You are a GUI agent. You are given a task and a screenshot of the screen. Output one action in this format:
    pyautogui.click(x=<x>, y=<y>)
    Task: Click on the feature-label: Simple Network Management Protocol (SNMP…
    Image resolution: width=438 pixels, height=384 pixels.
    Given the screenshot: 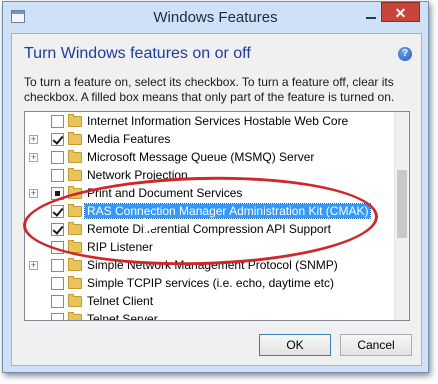 What is the action you would take?
    pyautogui.click(x=212, y=265)
    